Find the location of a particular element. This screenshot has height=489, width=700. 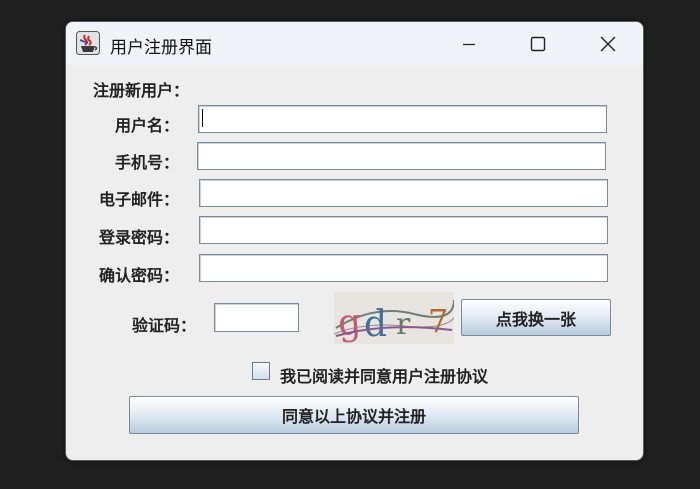

minimize-button is located at coordinates (469, 43).